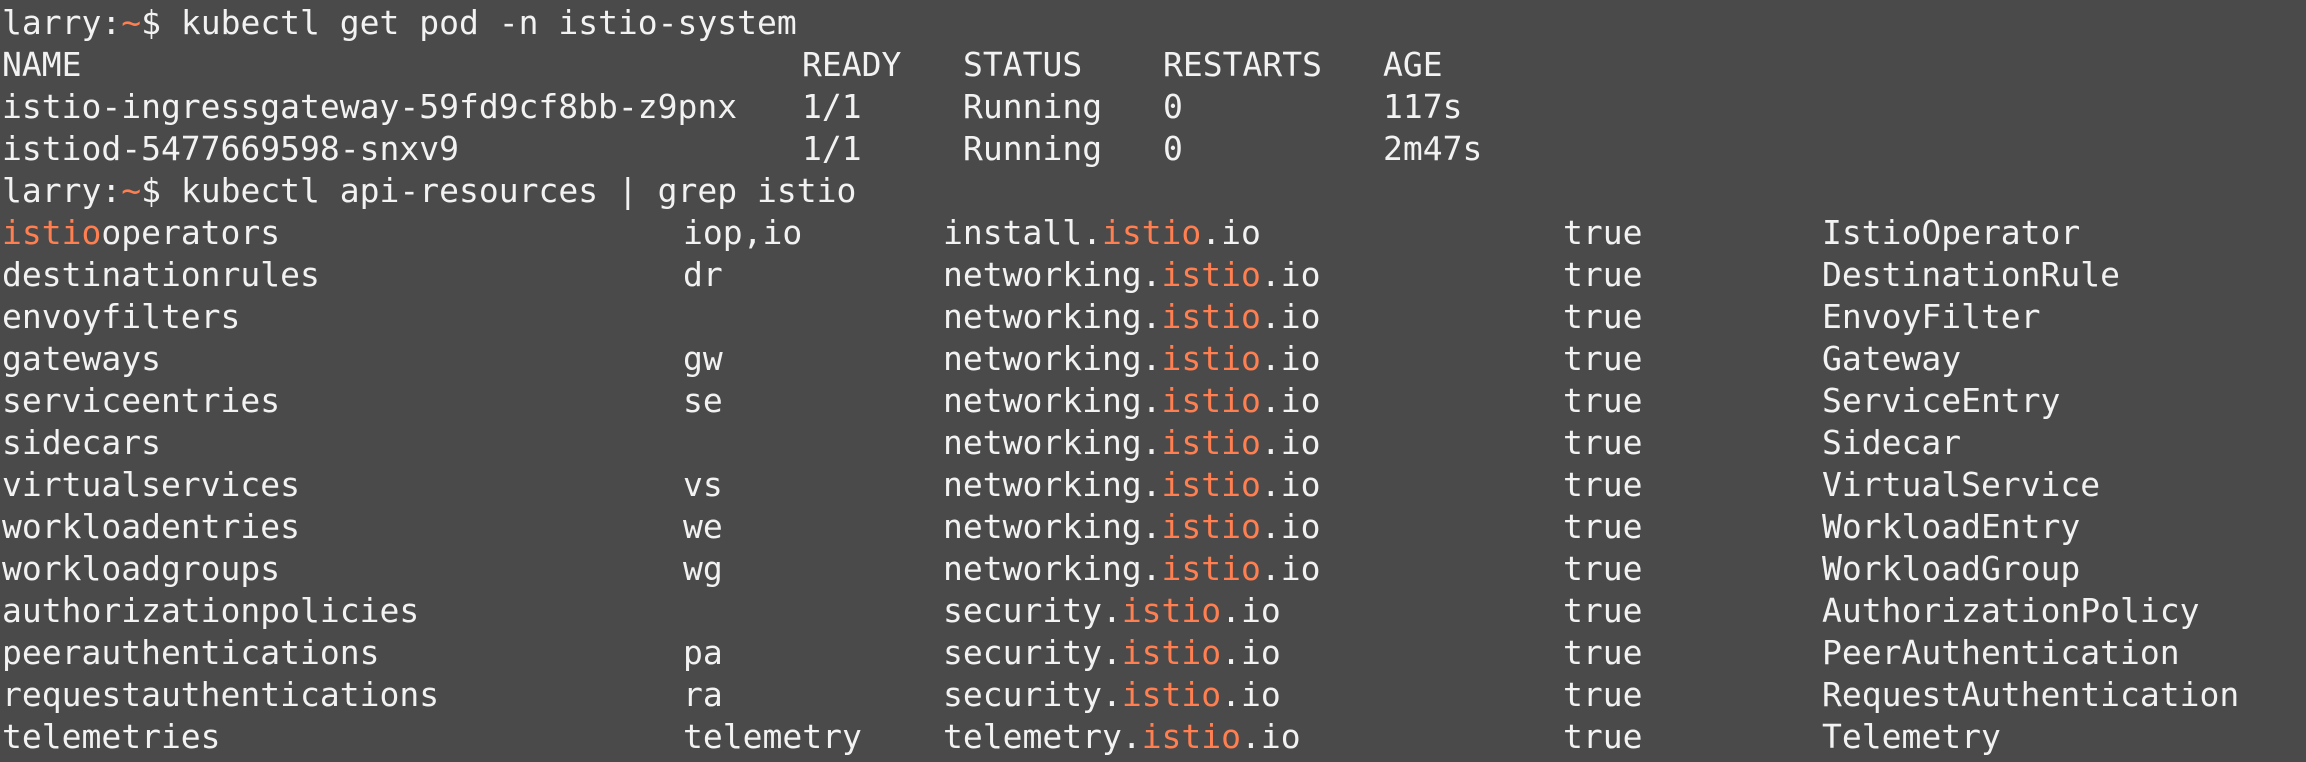  I want to click on header-ready: READY, so click(852, 64).